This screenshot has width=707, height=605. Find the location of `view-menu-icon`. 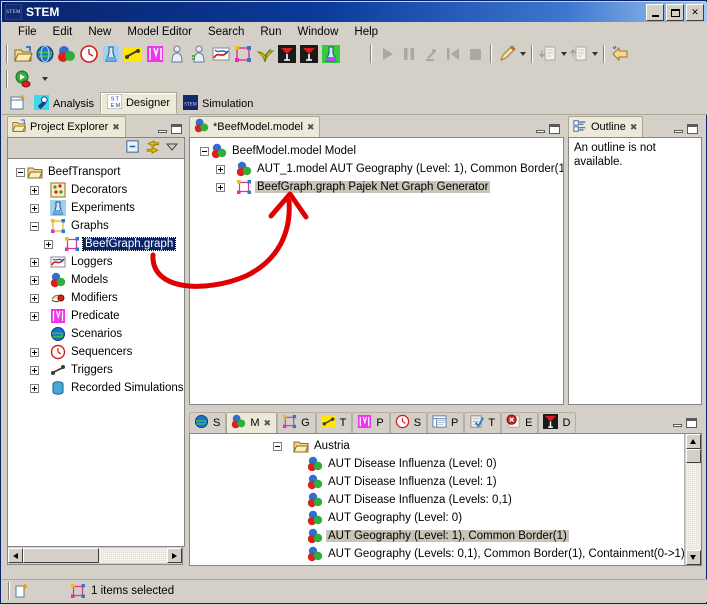

view-menu-icon is located at coordinates (172, 148).